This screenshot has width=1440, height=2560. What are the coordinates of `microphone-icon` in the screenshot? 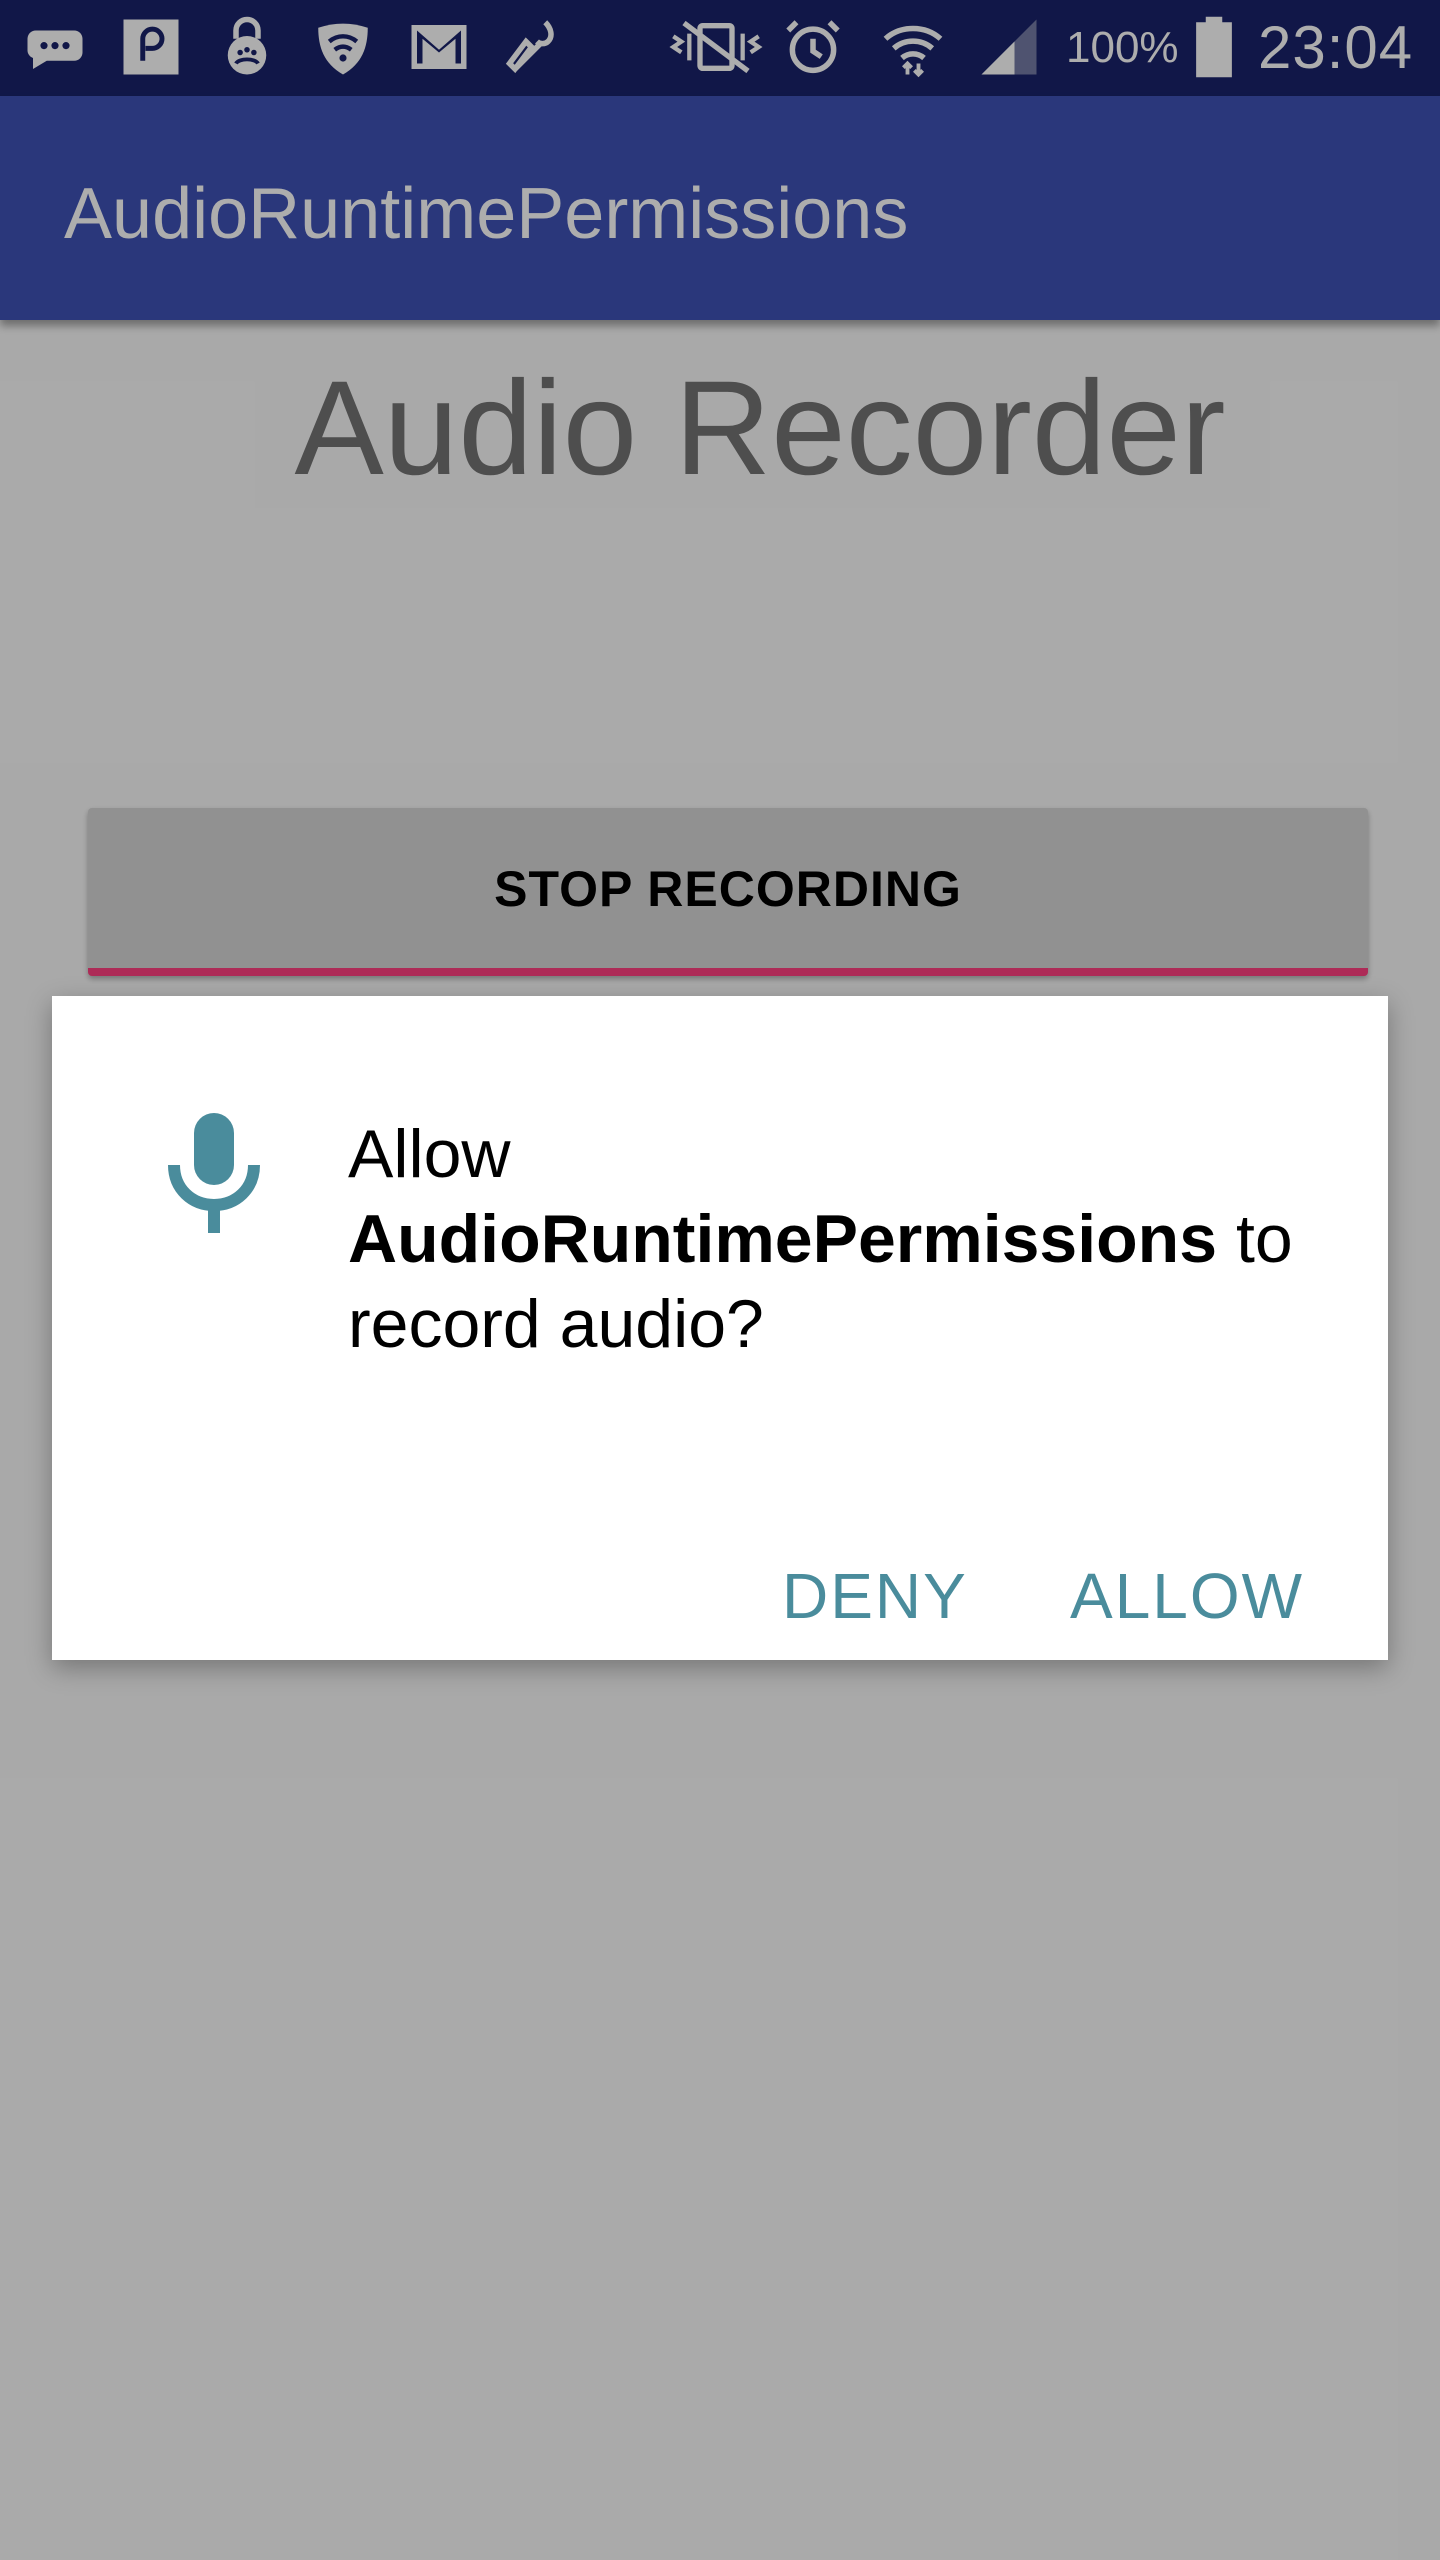 It's located at (214, 1173).